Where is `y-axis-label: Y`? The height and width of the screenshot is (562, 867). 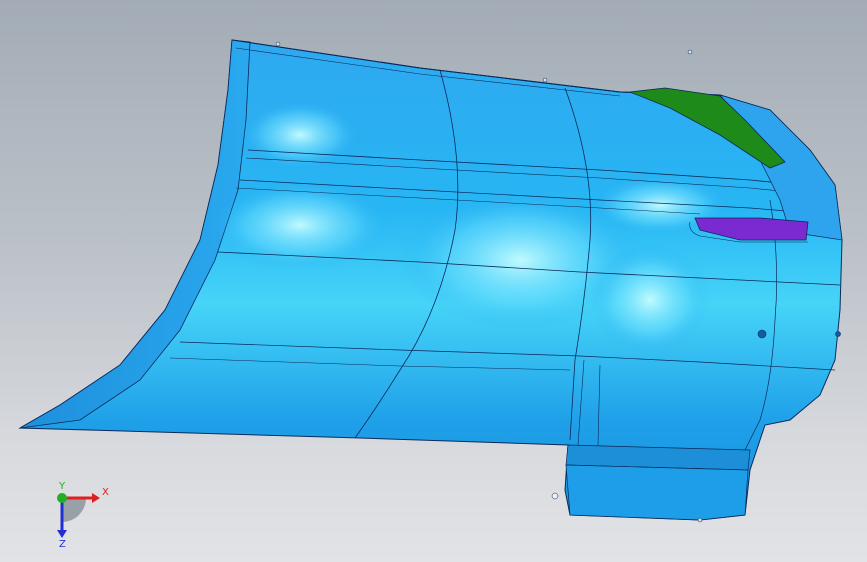
y-axis-label: Y is located at coordinates (62, 486).